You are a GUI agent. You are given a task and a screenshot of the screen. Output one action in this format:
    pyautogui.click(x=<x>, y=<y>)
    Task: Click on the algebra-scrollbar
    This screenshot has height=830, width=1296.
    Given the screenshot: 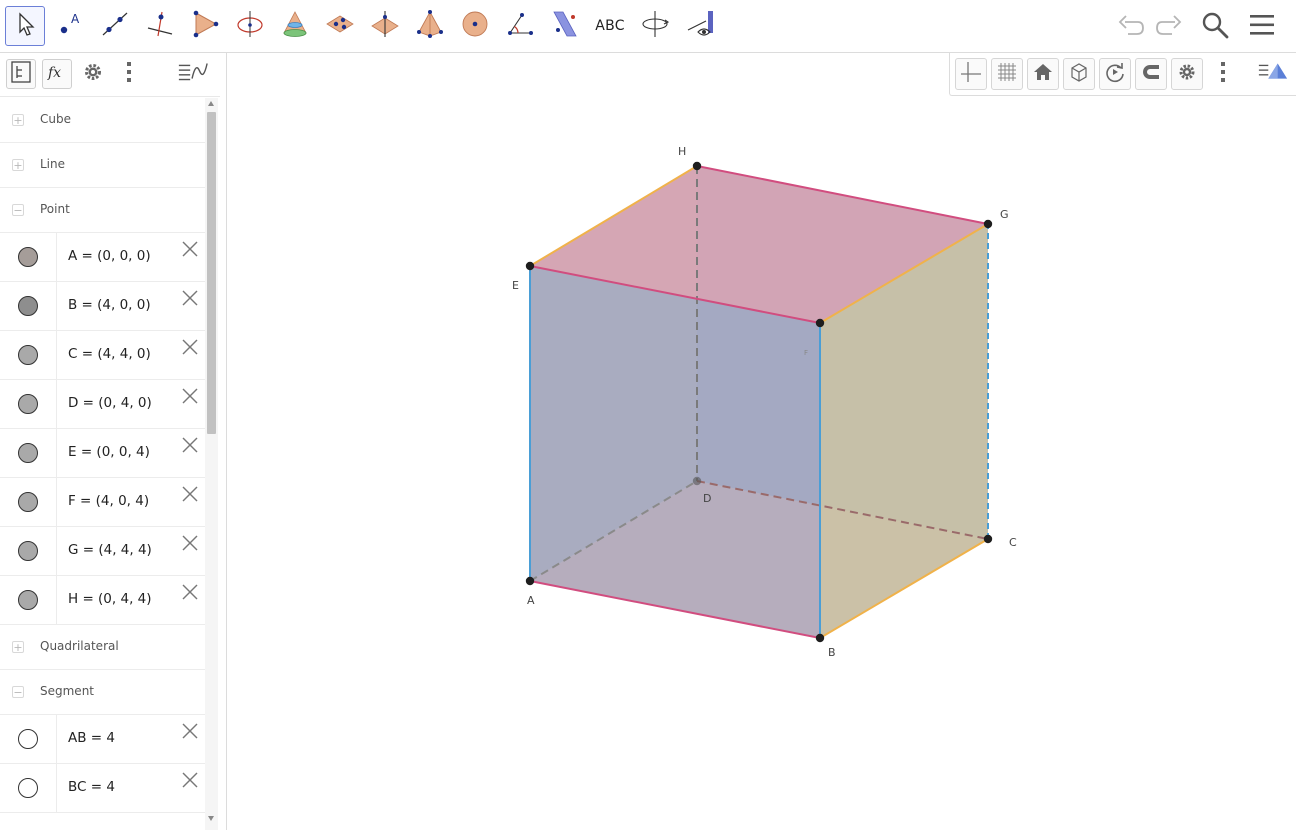 What is the action you would take?
    pyautogui.click(x=211, y=464)
    